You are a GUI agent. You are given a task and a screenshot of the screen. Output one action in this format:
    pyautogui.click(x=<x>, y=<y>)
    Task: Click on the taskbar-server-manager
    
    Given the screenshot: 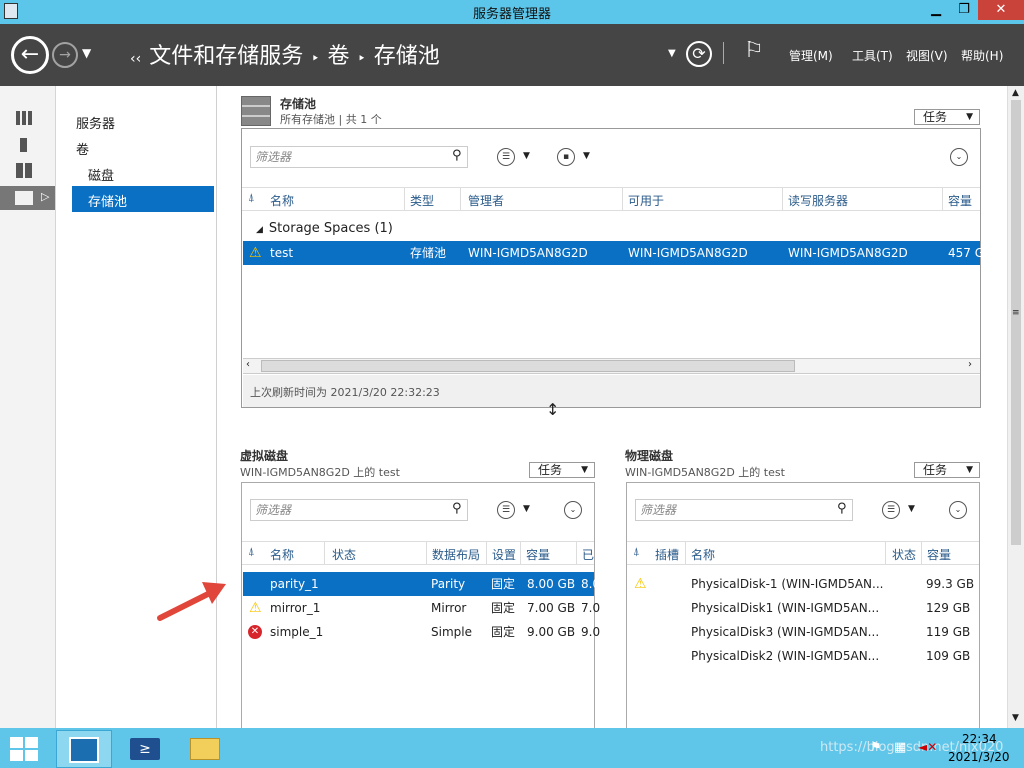 What is the action you would take?
    pyautogui.click(x=84, y=749)
    